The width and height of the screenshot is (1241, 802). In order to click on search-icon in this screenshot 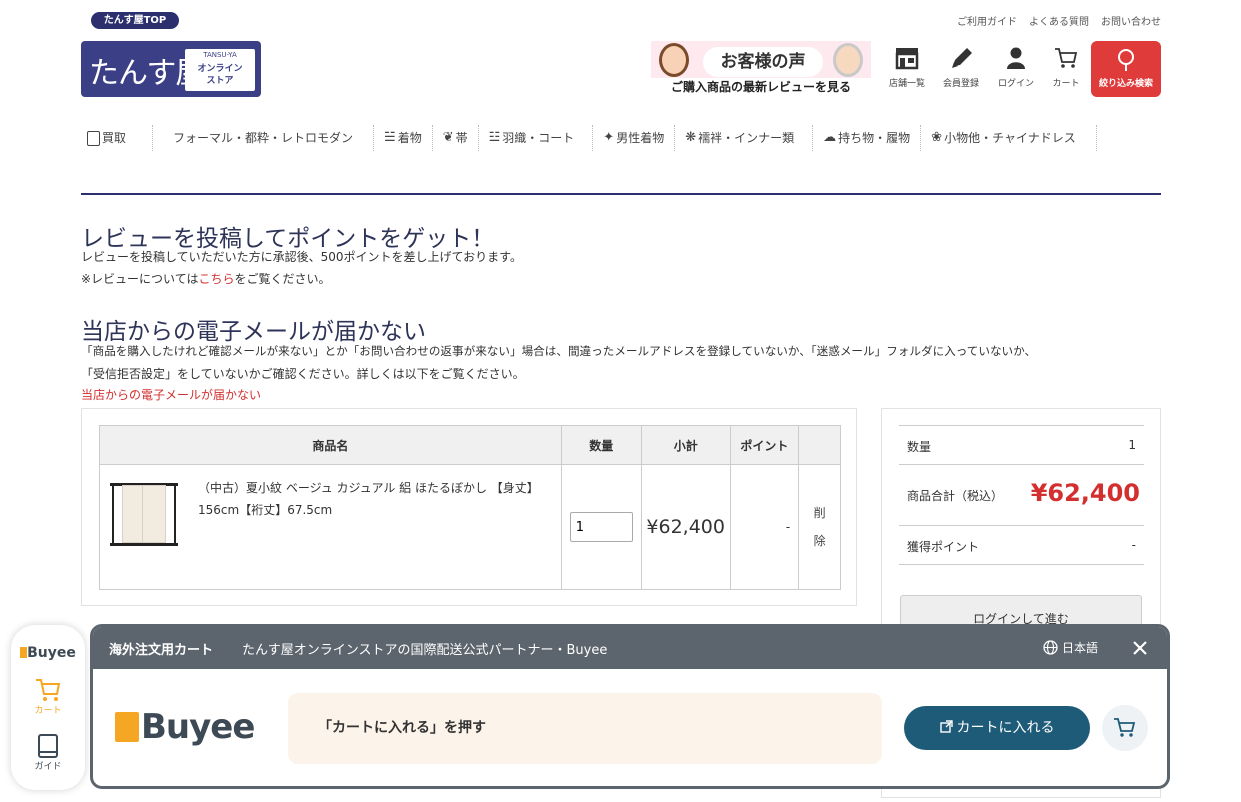, I will do `click(1126, 60)`.